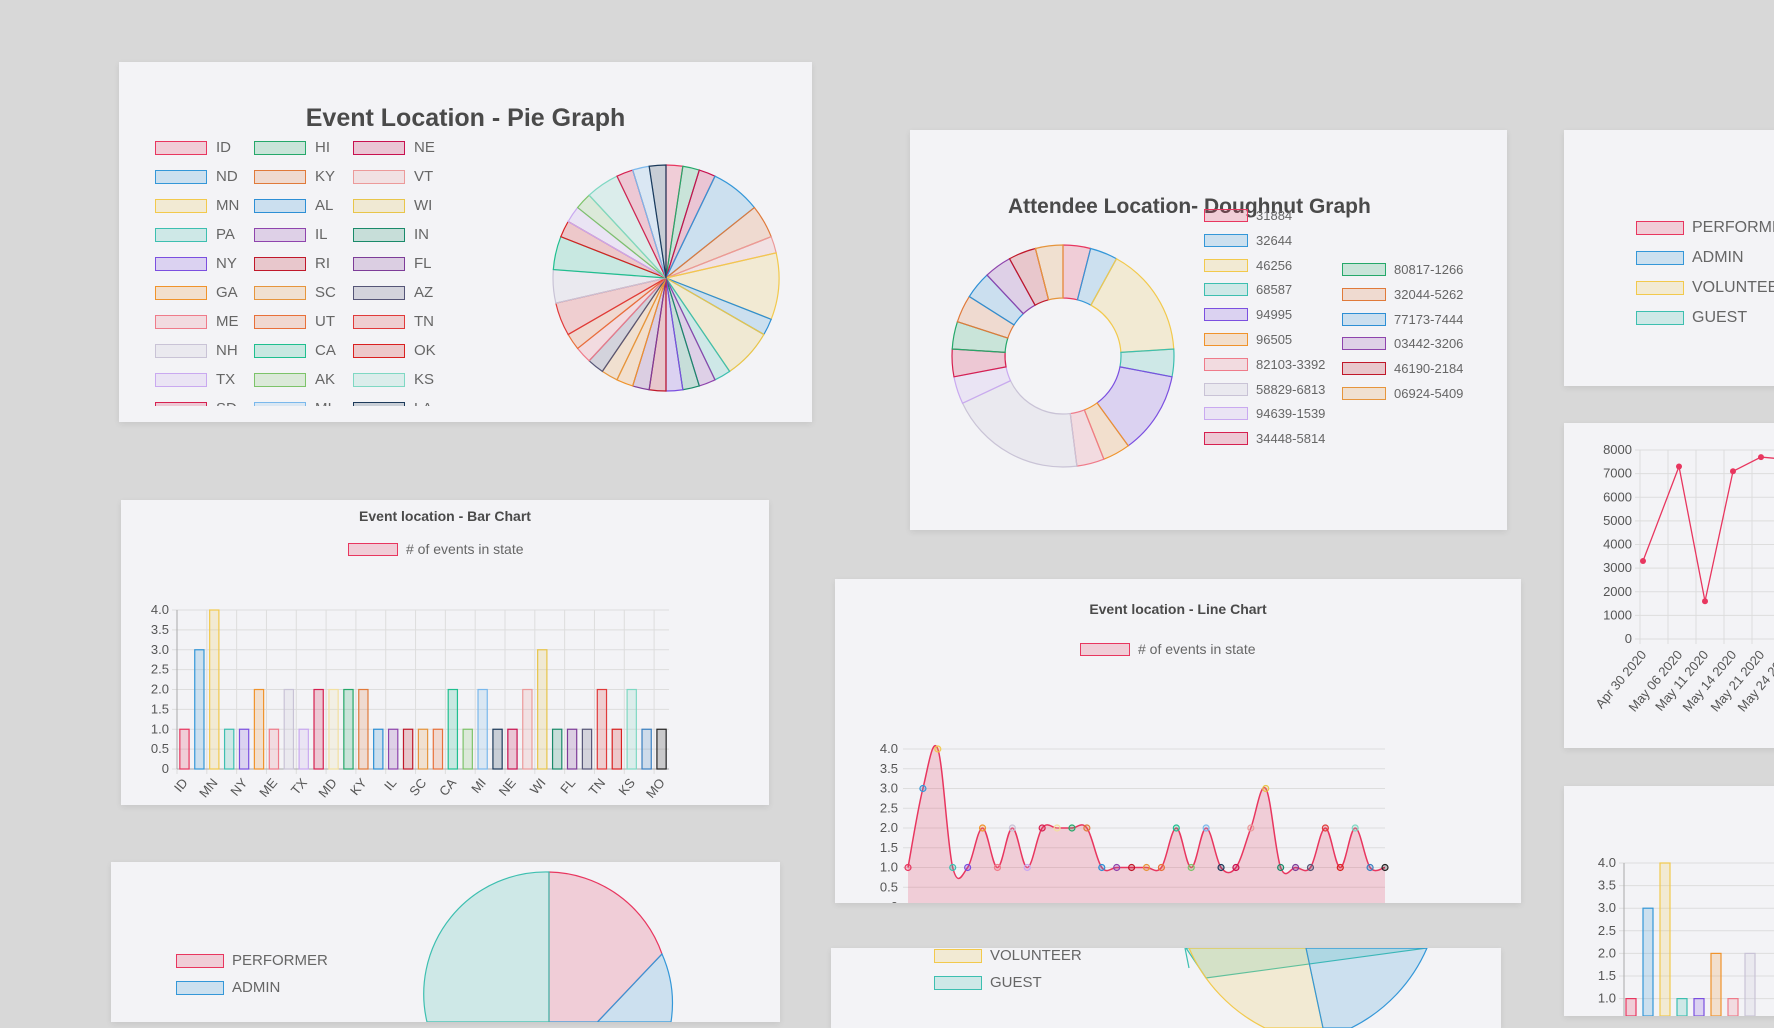  What do you see at coordinates (1131, 867) in the screenshot?
I see `line-point-ri` at bounding box center [1131, 867].